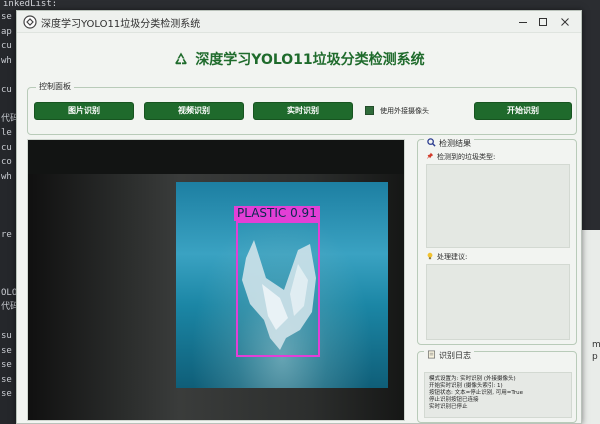 The width and height of the screenshot is (600, 424). I want to click on log-line: 按钮状态: 文本=停止识别, 可用=True, so click(476, 393).